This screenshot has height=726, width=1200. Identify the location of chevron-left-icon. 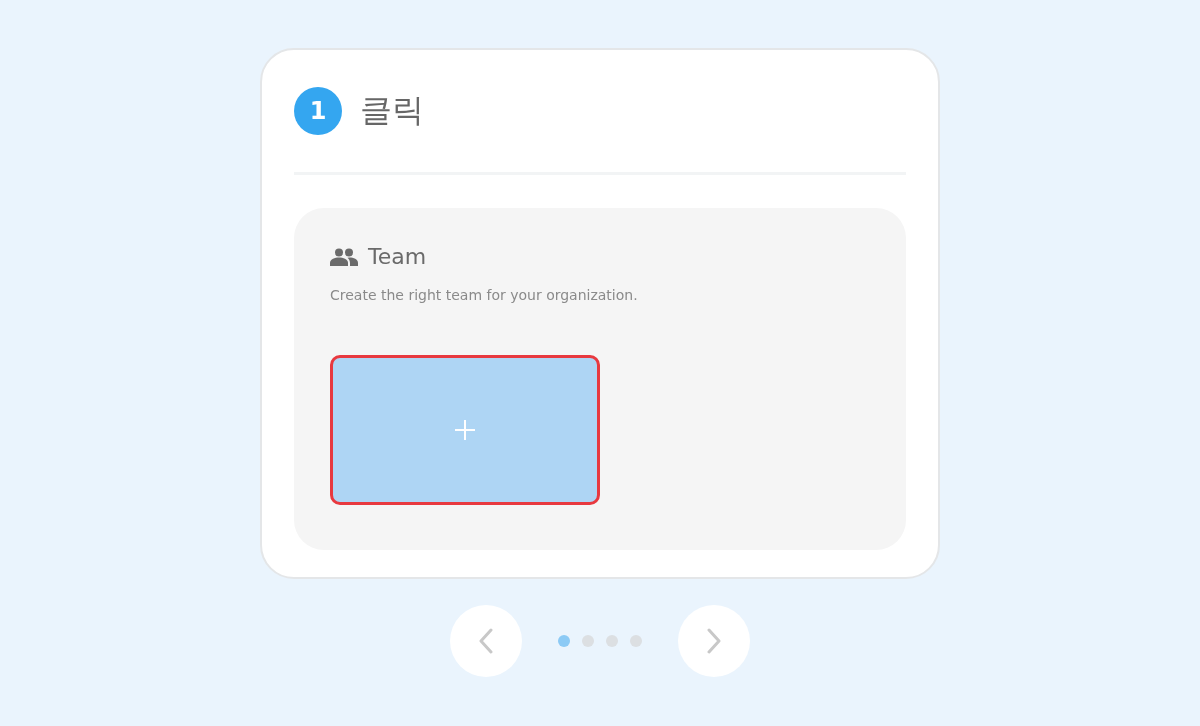
(486, 641).